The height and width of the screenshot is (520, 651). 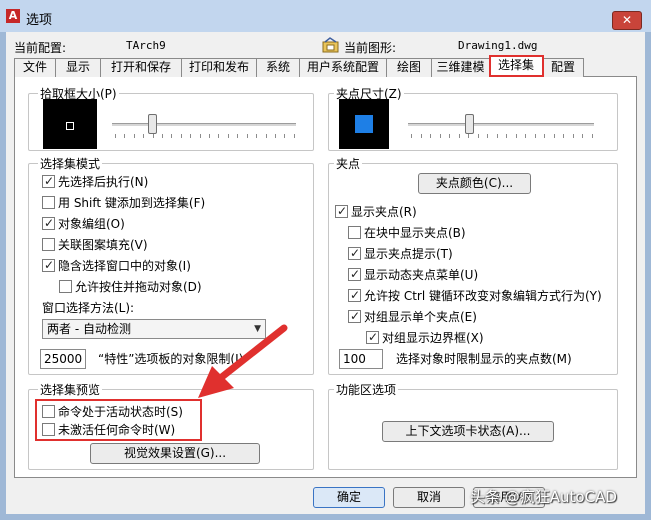 What do you see at coordinates (361, 359) in the screenshot?
I see `grip-limit-input: 100` at bounding box center [361, 359].